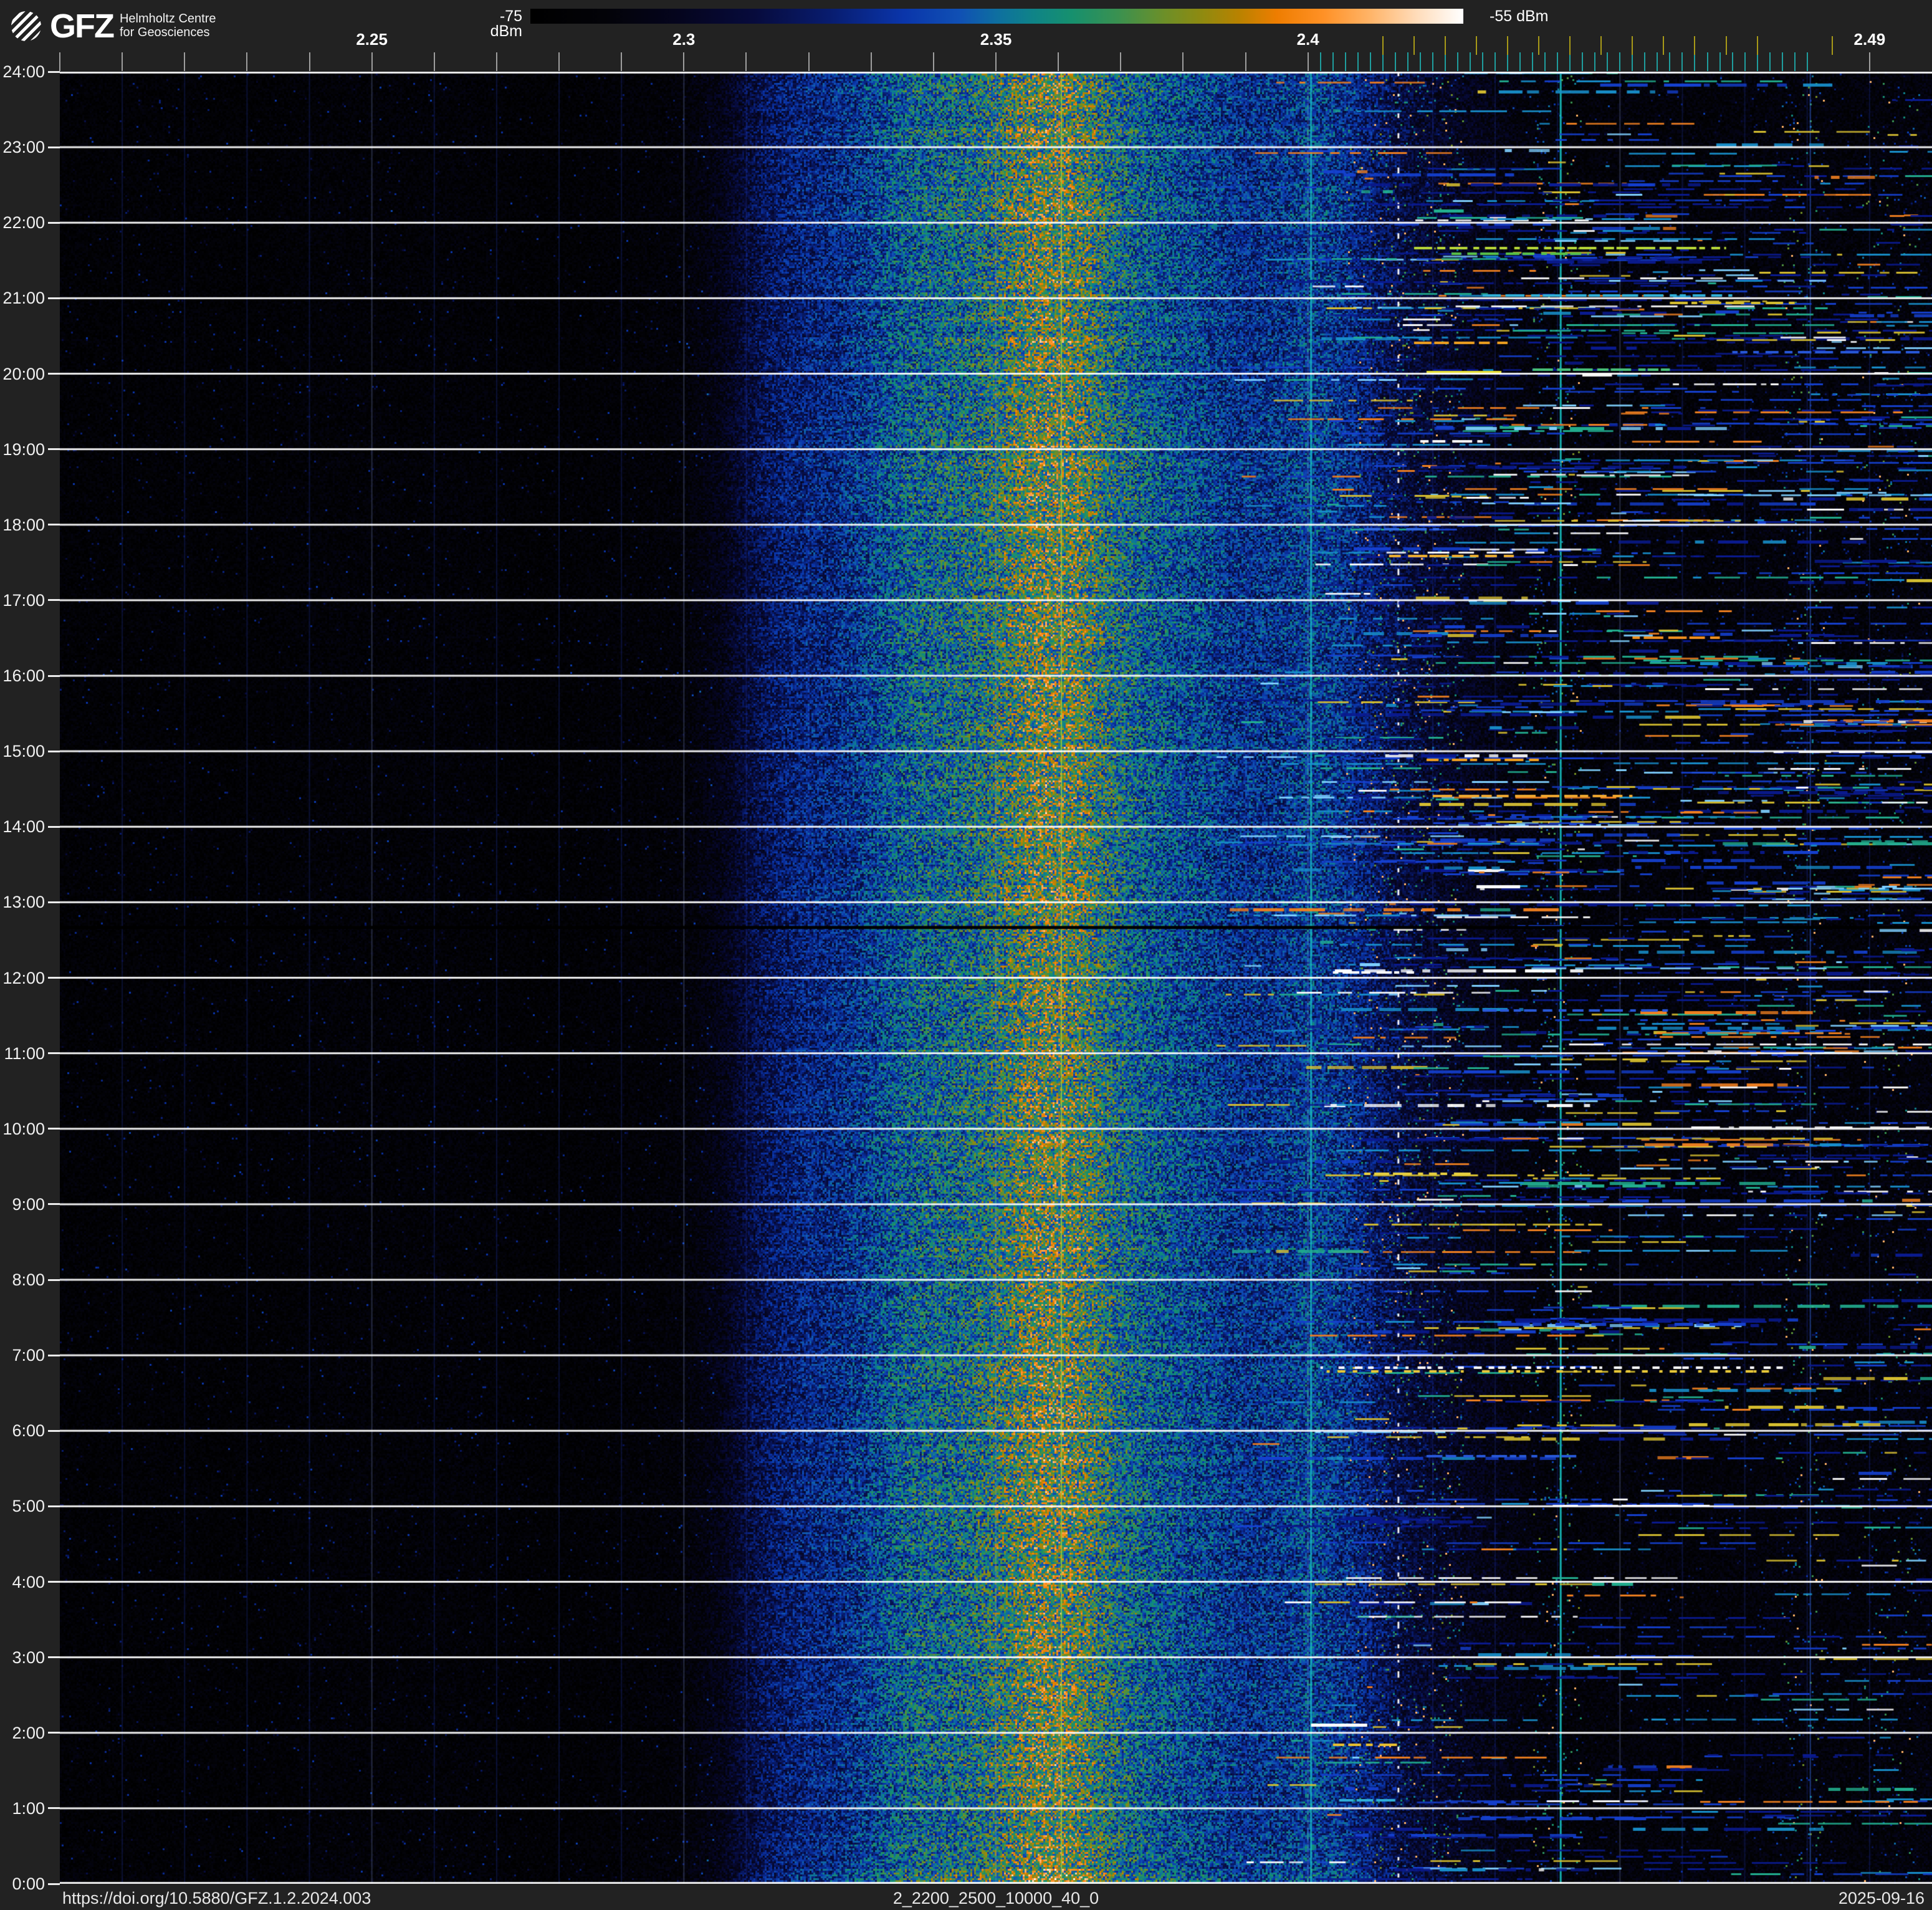  I want to click on freq-tick-label: 2.49, so click(1869, 39).